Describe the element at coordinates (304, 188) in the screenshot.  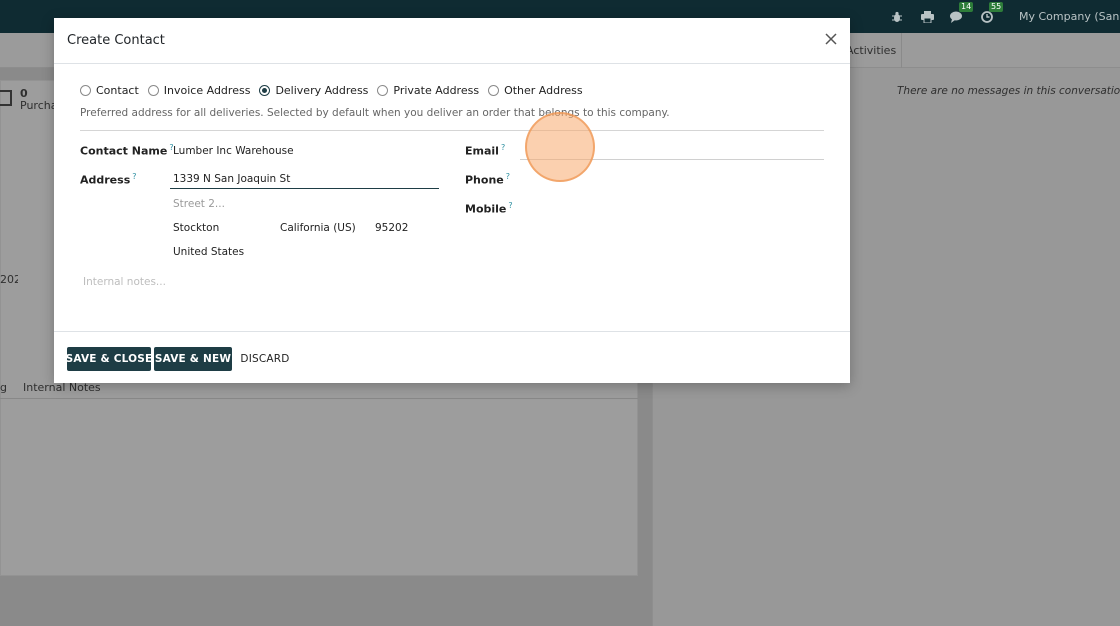
I see `street-input-underline` at that location.